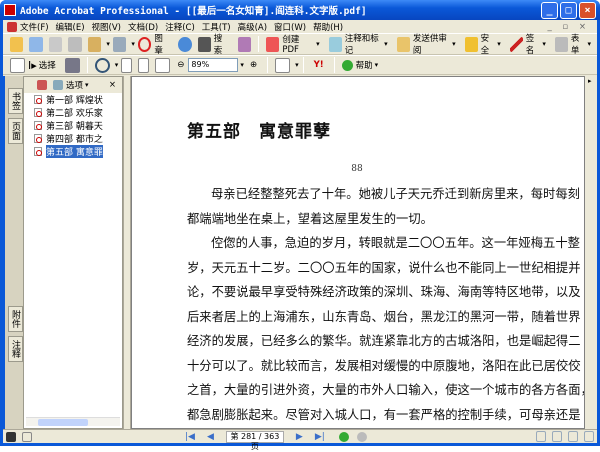 The width and height of the screenshot is (600, 452). What do you see at coordinates (42, 65) in the screenshot?
I see `select-tool-button: I▸ 选择` at bounding box center [42, 65].